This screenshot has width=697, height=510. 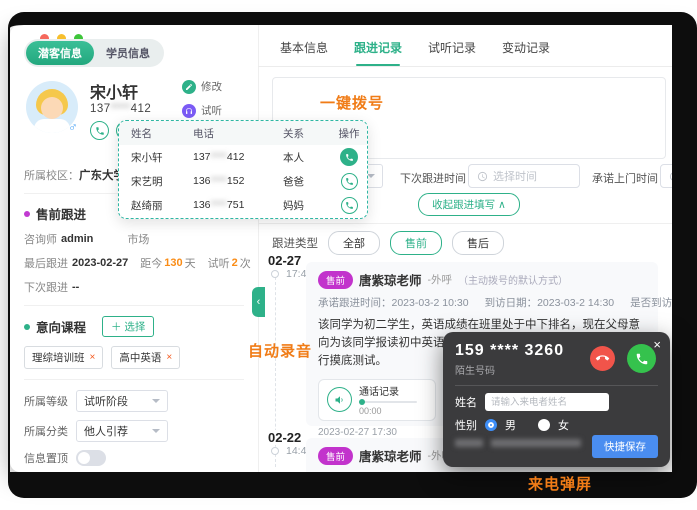 I want to click on left-tab-bar: 潜客信息 学员信息, so click(x=94, y=53).